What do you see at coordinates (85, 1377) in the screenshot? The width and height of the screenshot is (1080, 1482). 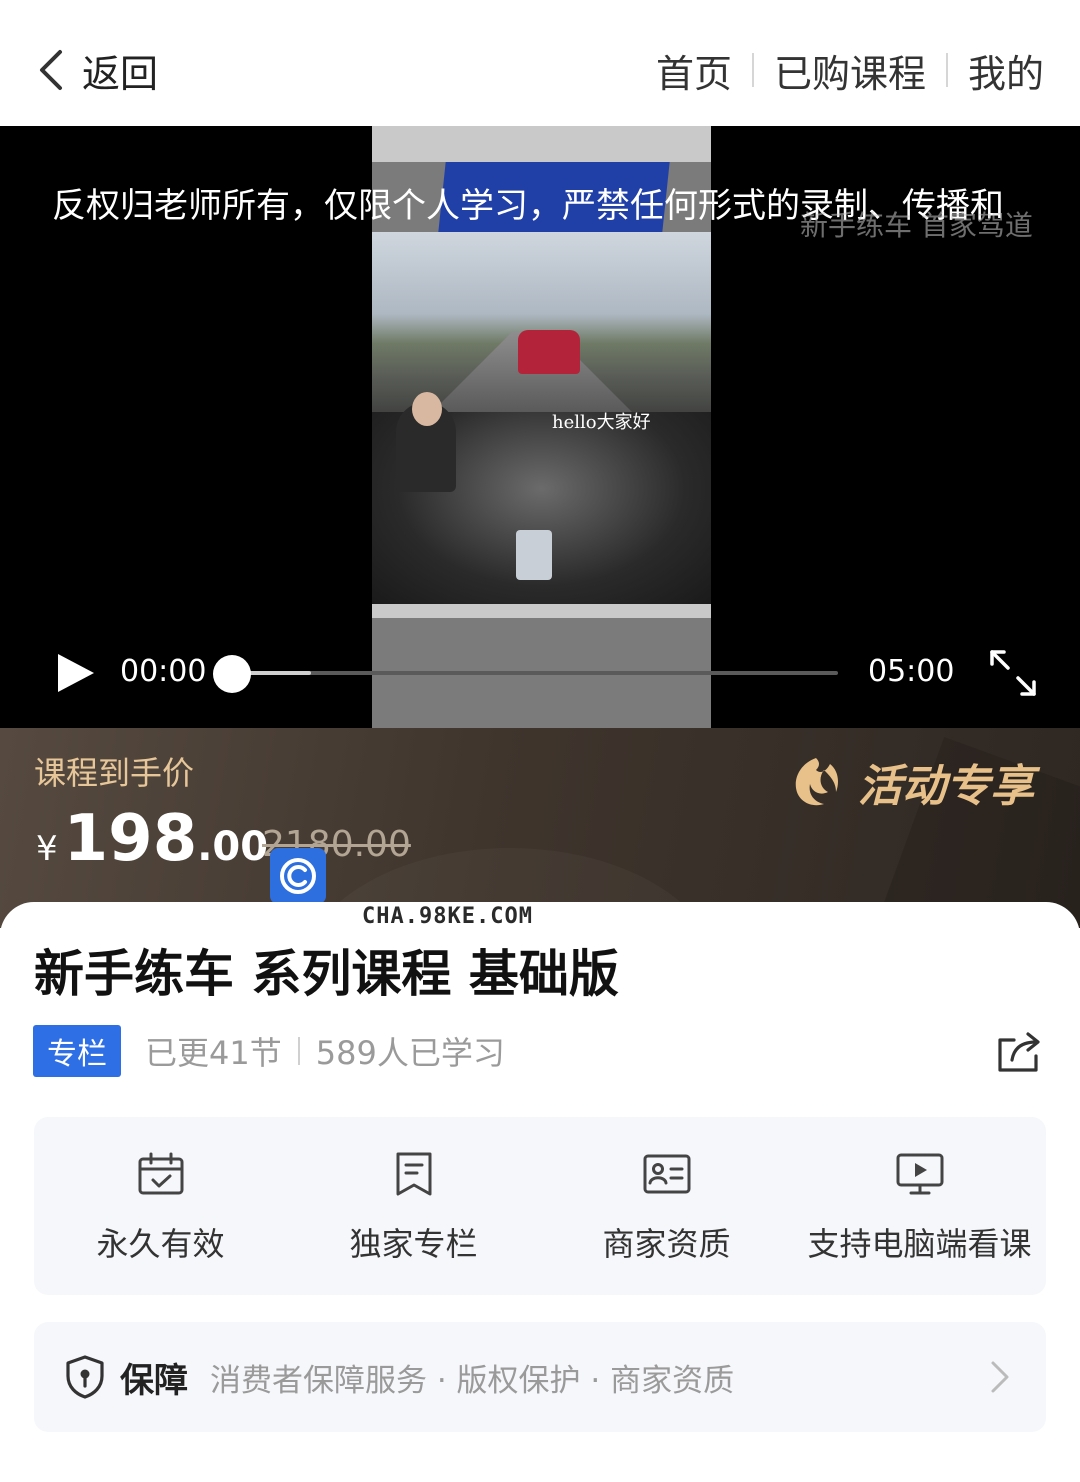 I see `shield-icon` at bounding box center [85, 1377].